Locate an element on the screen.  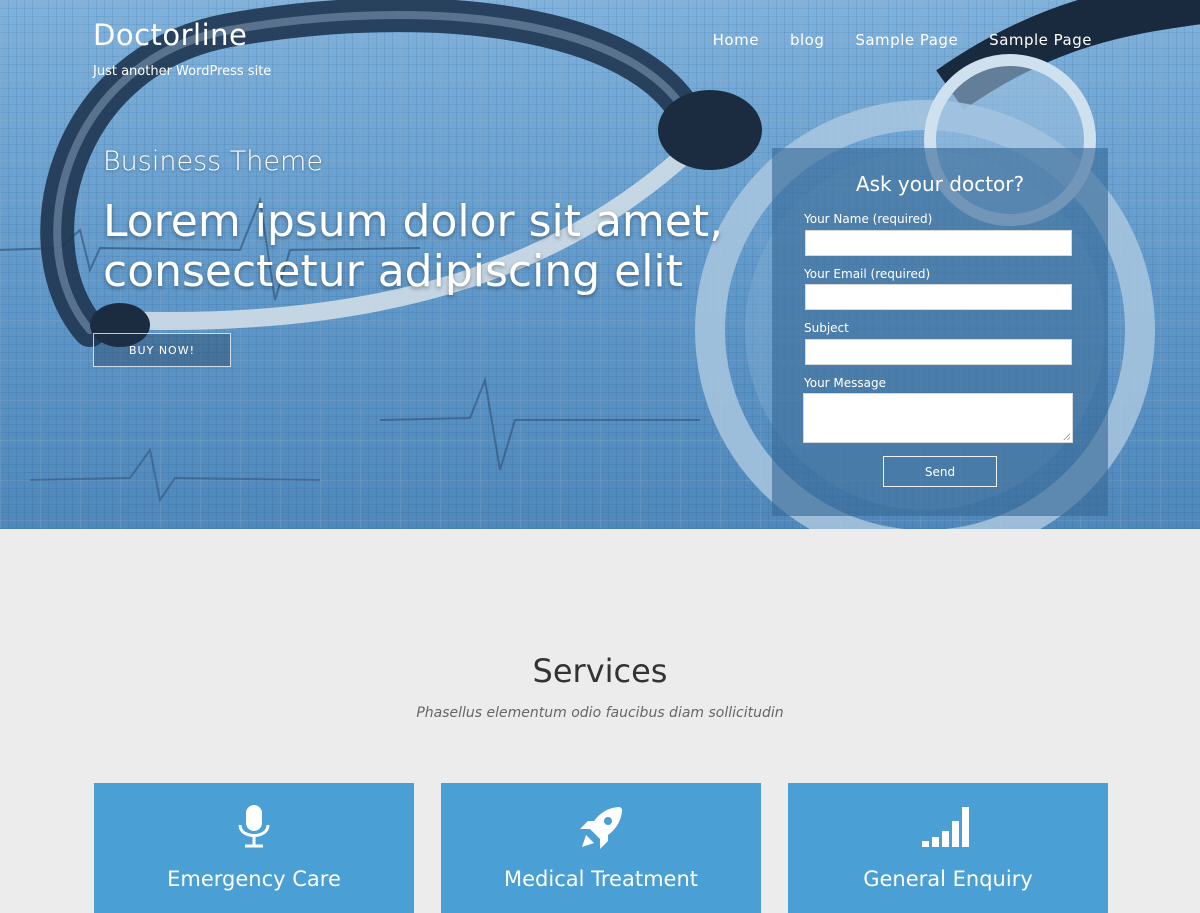
hero-eyebrow: Business Theme is located at coordinates (213, 161).